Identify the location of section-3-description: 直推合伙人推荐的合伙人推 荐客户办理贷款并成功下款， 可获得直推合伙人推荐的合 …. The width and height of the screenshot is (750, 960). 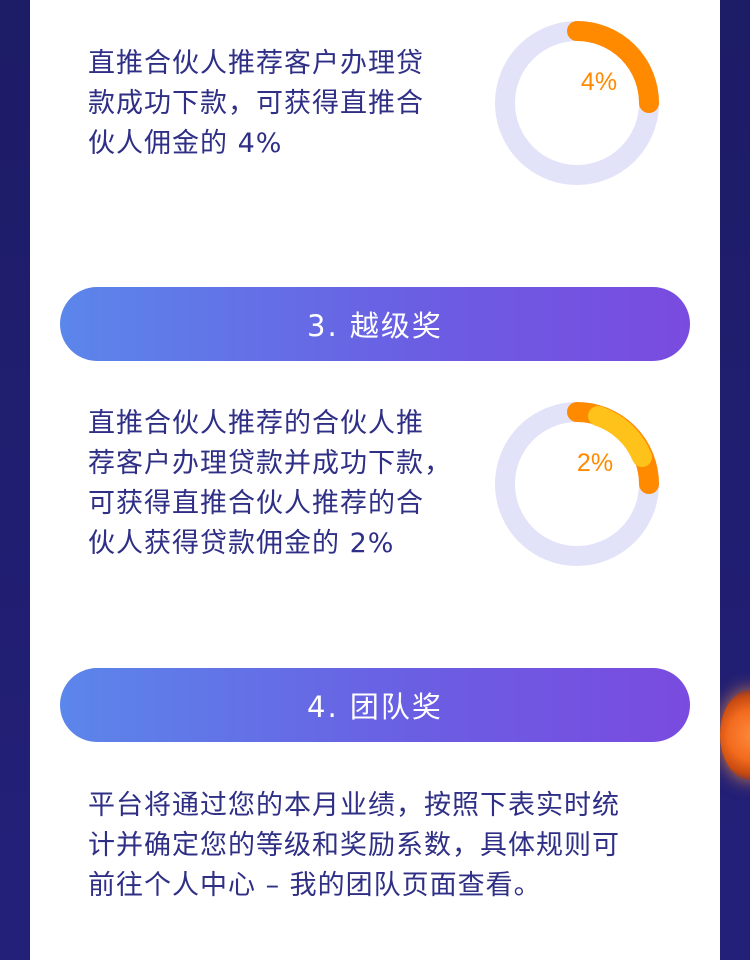
(270, 484).